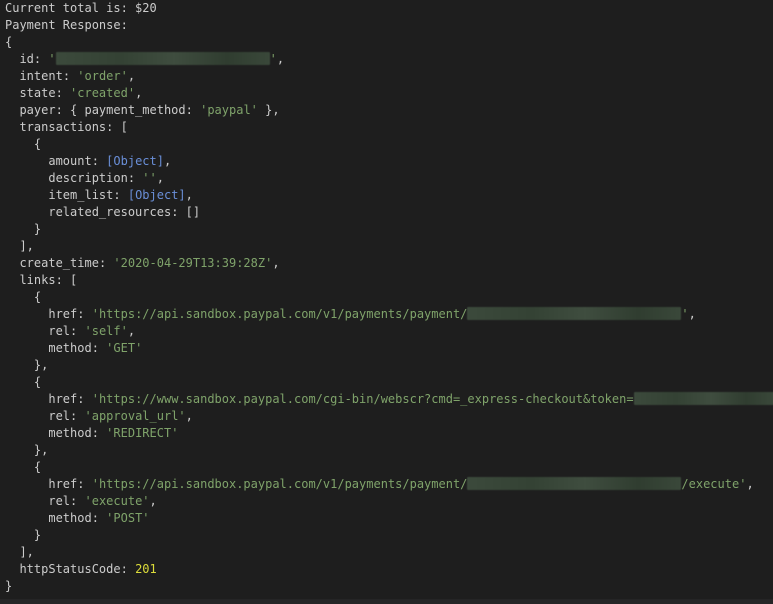 This screenshot has width=773, height=604. Describe the element at coordinates (27, 450) in the screenshot. I see `link2-close: },` at that location.